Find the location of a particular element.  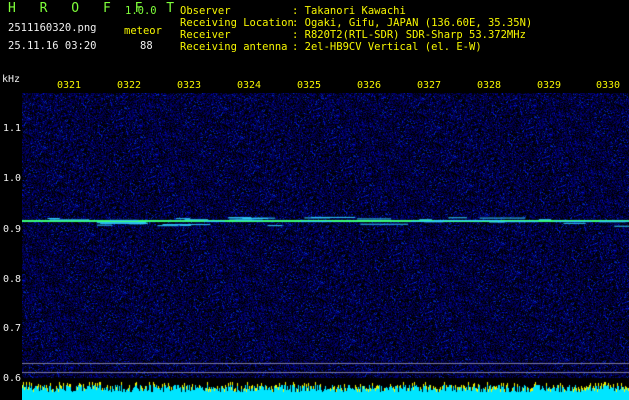

mode-label: meteor is located at coordinates (143, 31).